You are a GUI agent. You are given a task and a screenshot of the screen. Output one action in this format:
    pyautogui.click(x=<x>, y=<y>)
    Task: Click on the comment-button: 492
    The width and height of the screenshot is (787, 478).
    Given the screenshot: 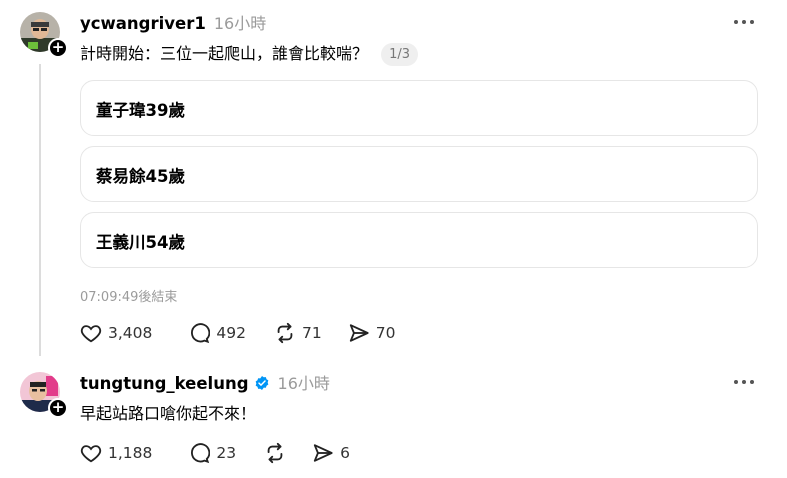 What is the action you would take?
    pyautogui.click(x=217, y=333)
    